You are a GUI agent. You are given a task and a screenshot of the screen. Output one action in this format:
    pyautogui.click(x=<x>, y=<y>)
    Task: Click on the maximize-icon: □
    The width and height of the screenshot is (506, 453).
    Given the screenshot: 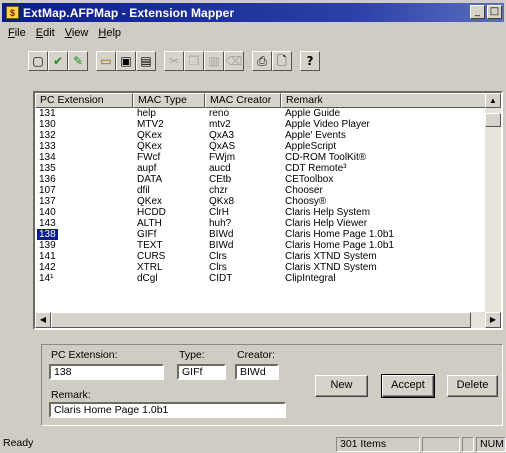 What is the action you would take?
    pyautogui.click(x=494, y=12)
    